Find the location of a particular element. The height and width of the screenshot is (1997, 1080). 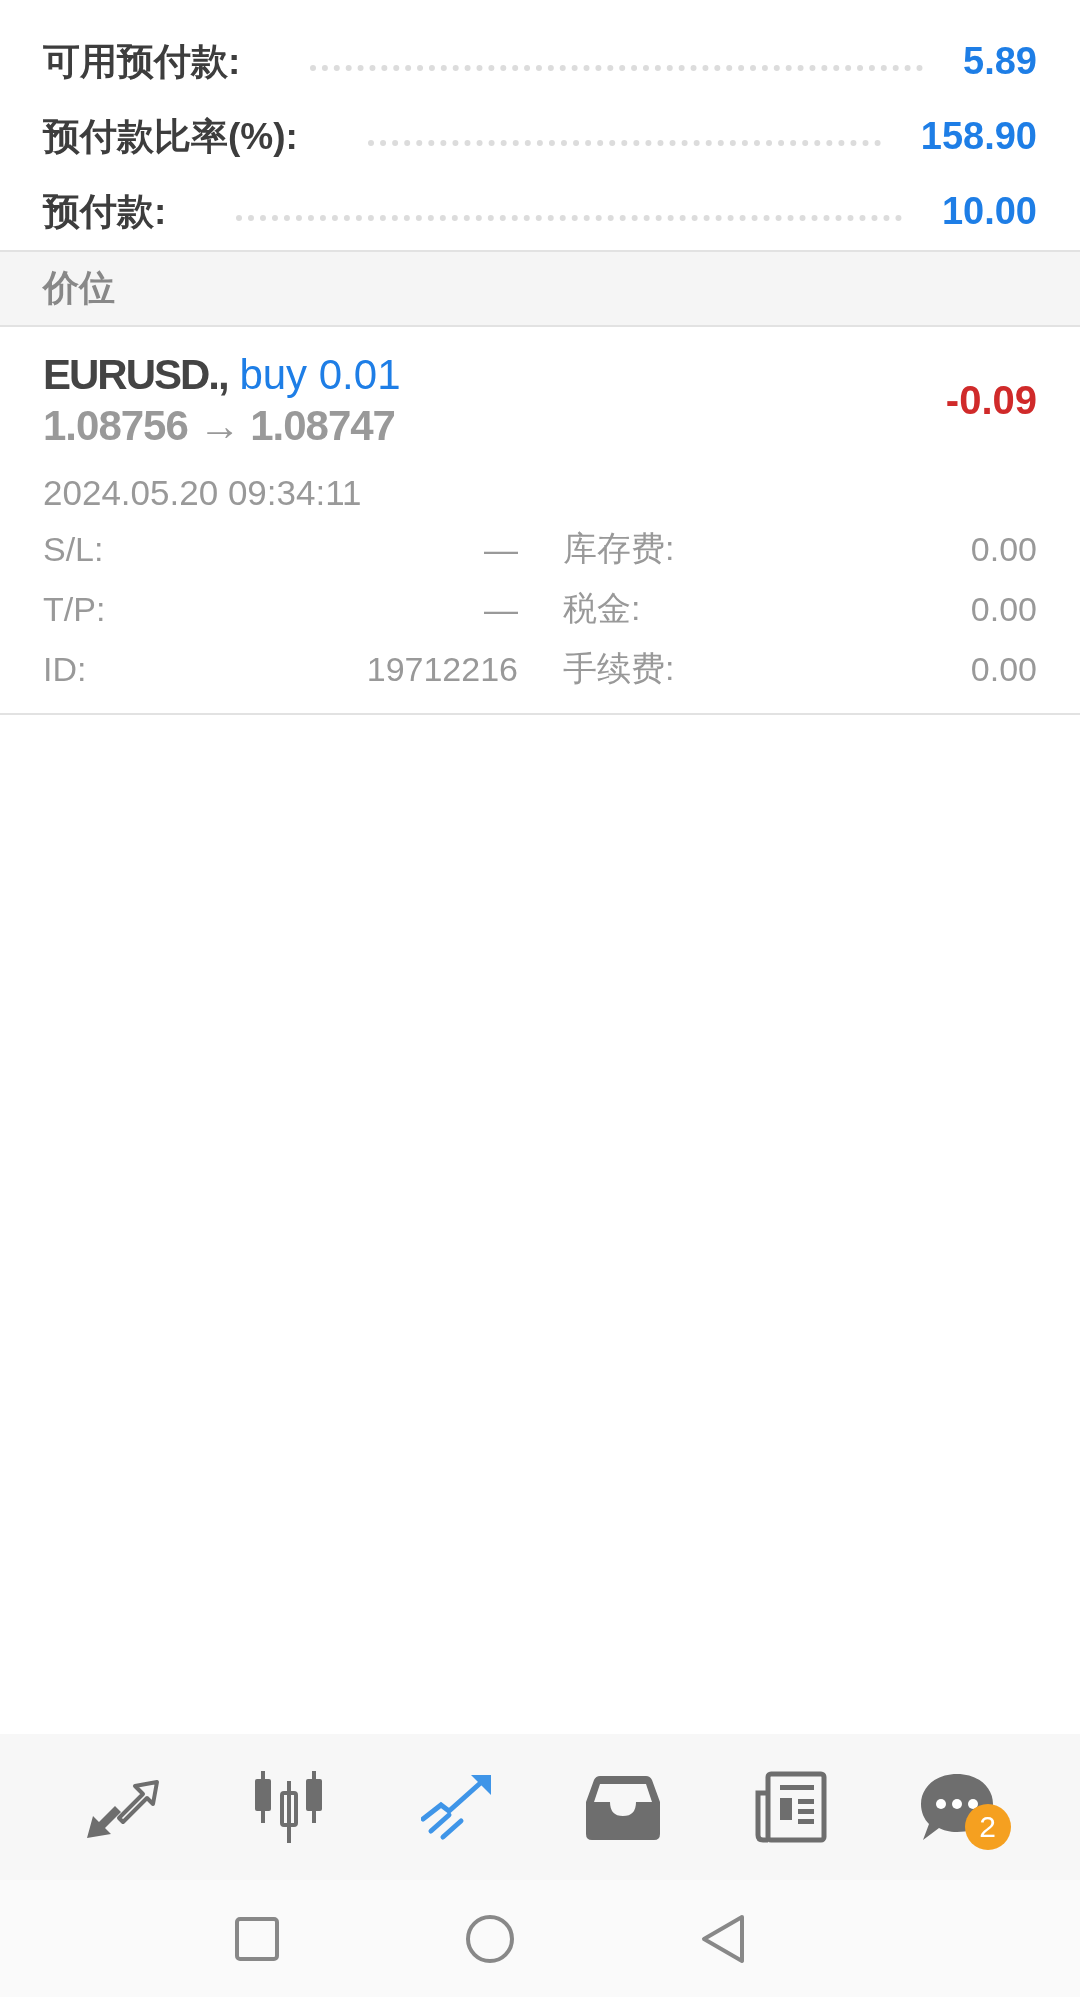

recent-apps-icon is located at coordinates (257, 1938).